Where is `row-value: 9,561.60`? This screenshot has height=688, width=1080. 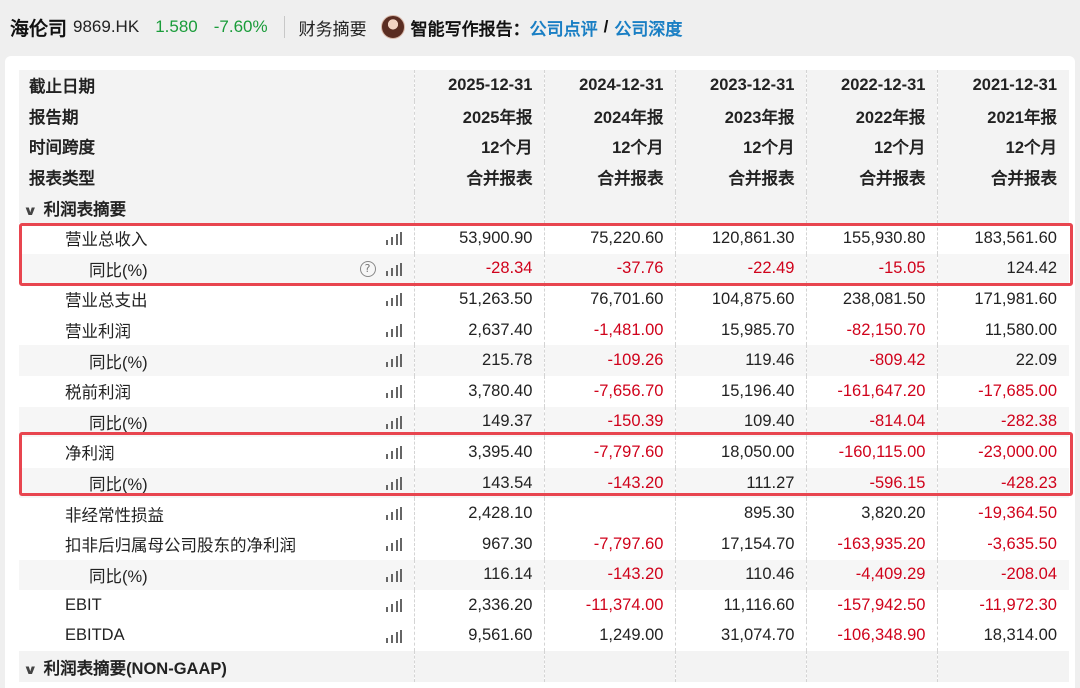
row-value: 9,561.60 is located at coordinates (479, 636).